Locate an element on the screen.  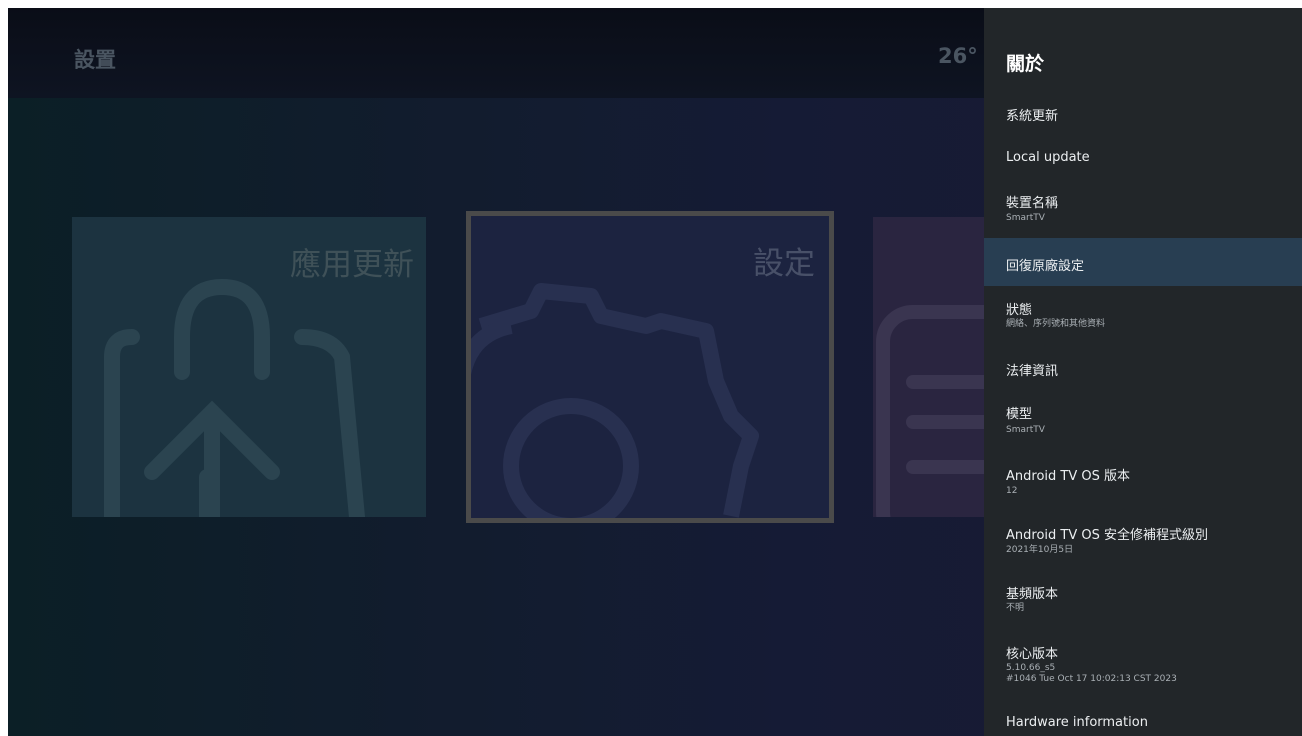
panel-title: 關於 is located at coordinates (1025, 64).